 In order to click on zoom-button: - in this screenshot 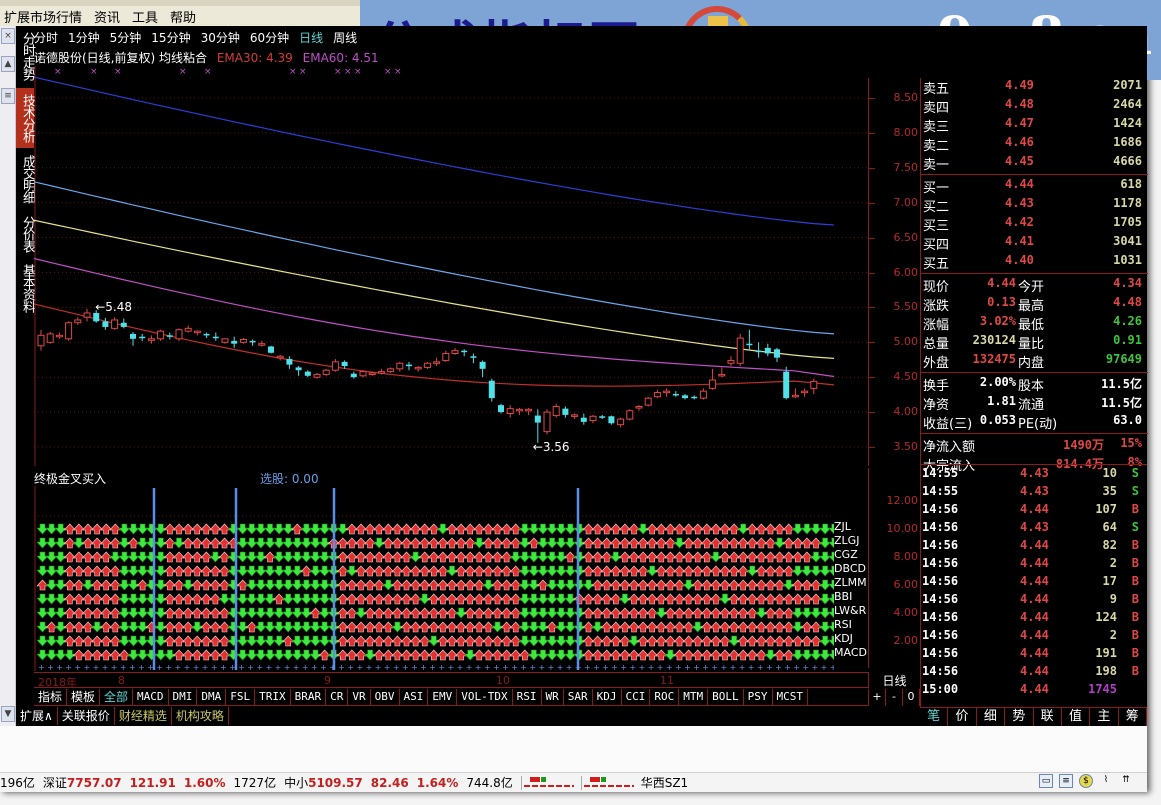, I will do `click(894, 697)`.